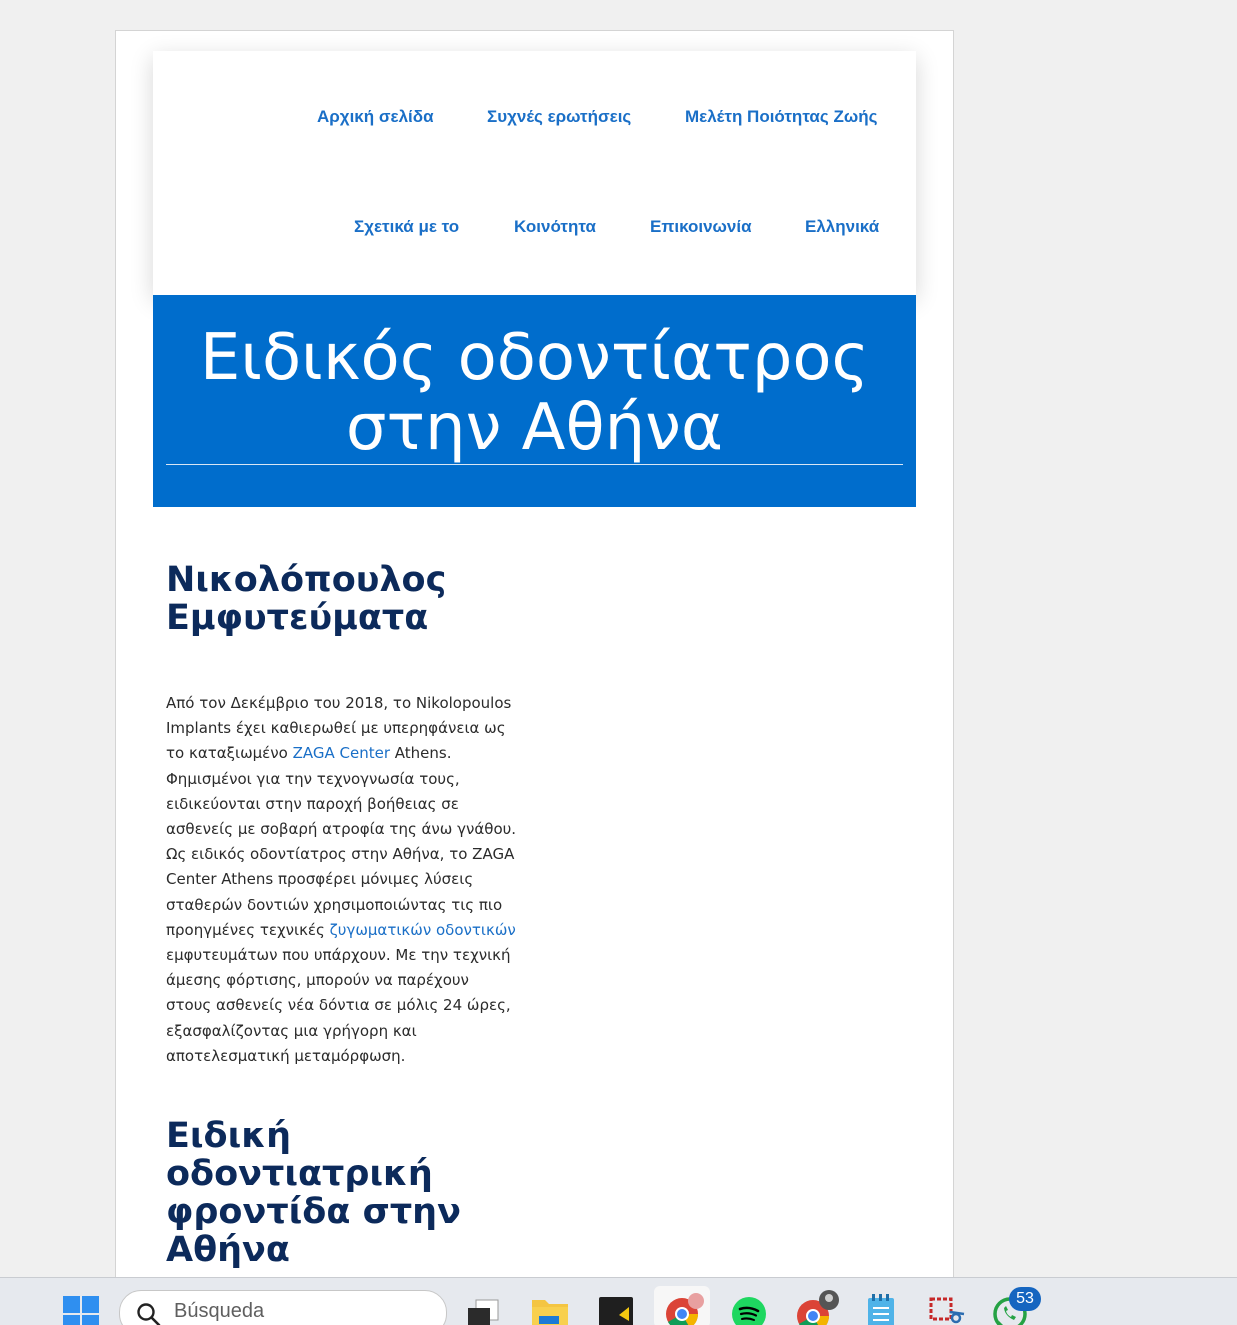 Image resolution: width=1237 pixels, height=1325 pixels. What do you see at coordinates (484, 1311) in the screenshot?
I see `task-view-icon` at bounding box center [484, 1311].